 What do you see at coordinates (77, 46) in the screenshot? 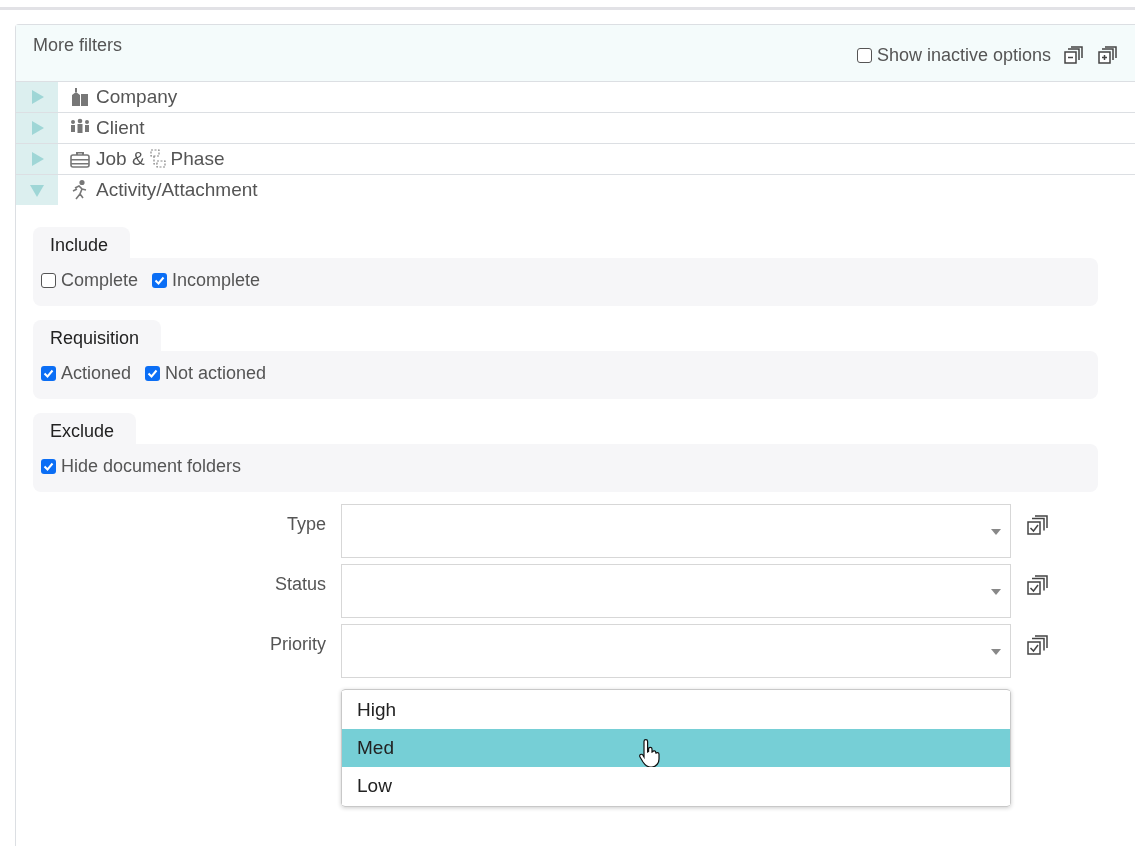
I see `panel-title: More filters` at bounding box center [77, 46].